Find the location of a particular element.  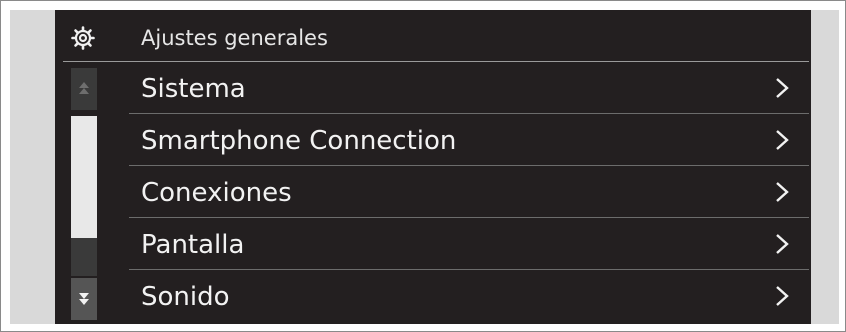

menu-item-pantalla: Pantalla is located at coordinates (469, 244).